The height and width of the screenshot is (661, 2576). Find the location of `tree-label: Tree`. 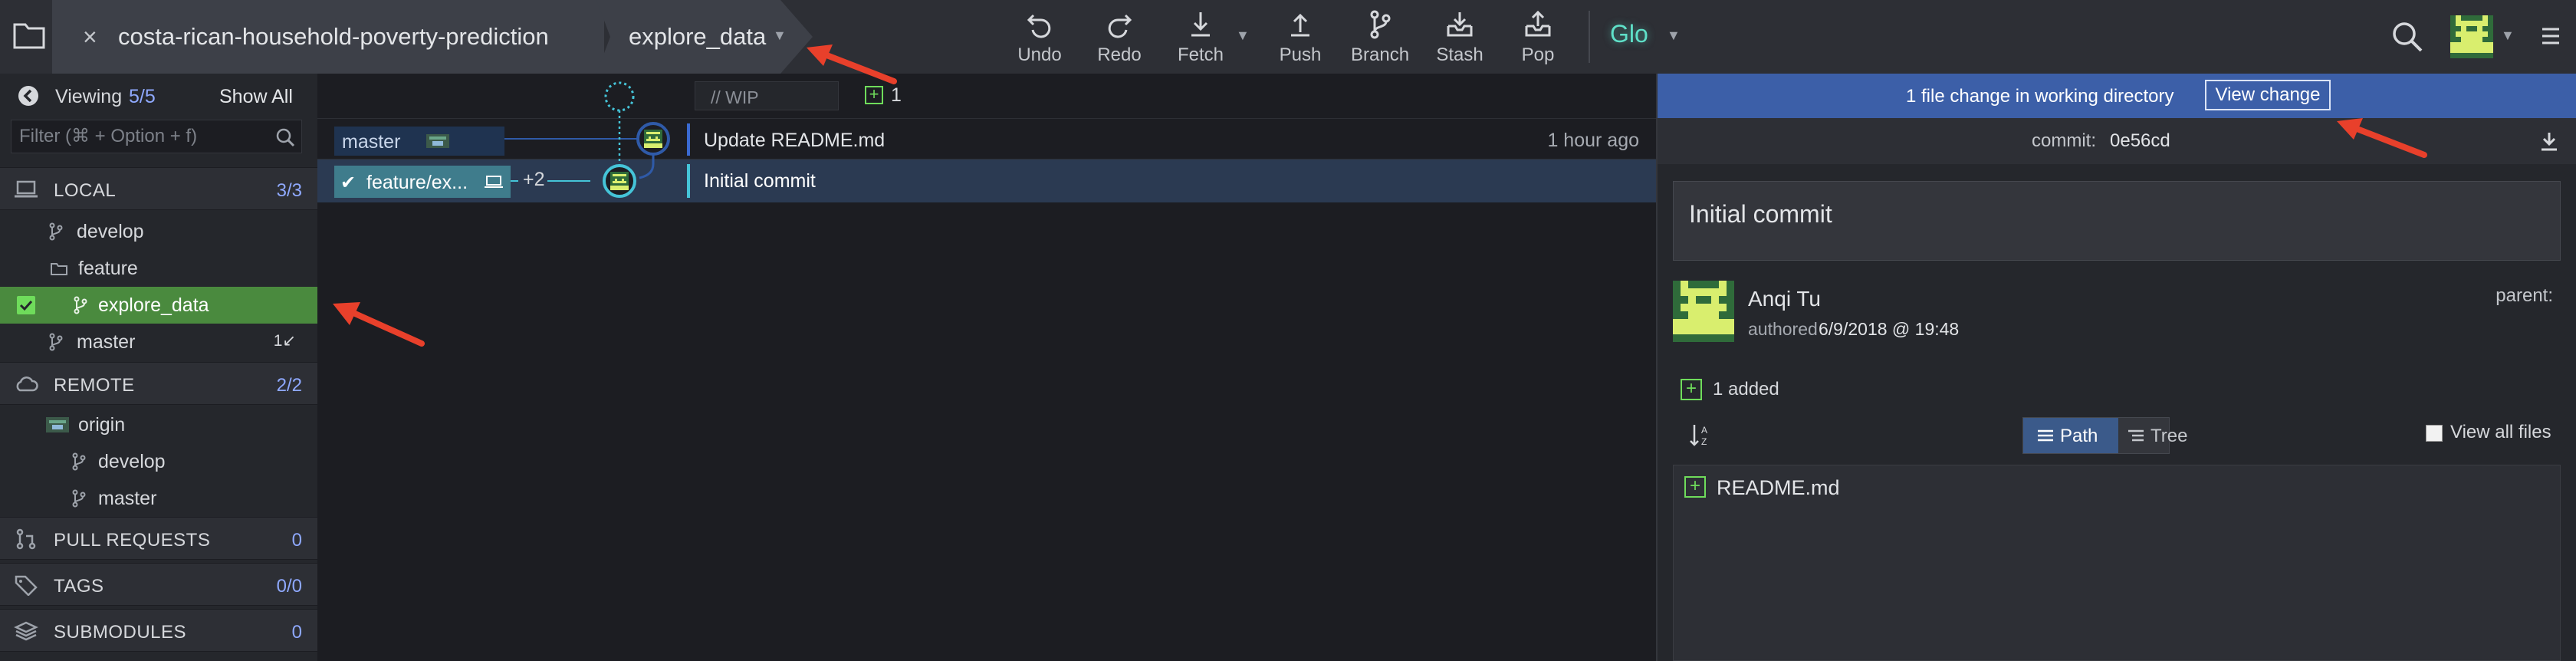

tree-label: Tree is located at coordinates (2169, 436).